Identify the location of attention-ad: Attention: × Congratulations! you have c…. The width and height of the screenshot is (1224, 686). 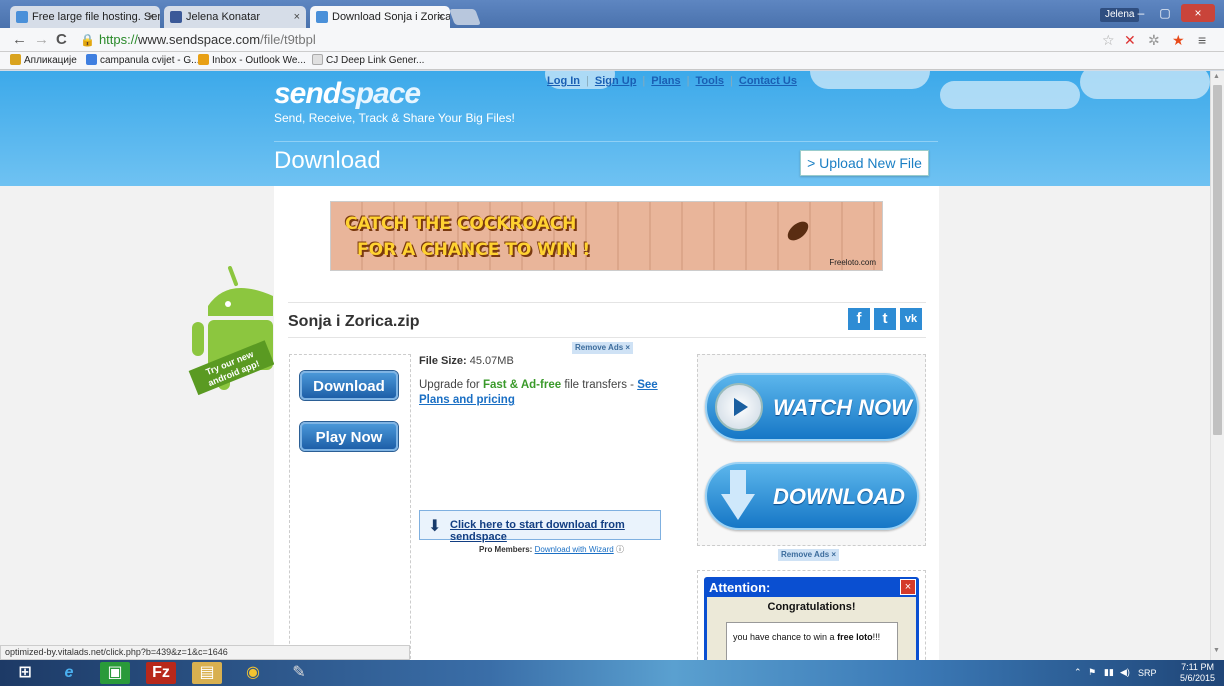
(811, 615).